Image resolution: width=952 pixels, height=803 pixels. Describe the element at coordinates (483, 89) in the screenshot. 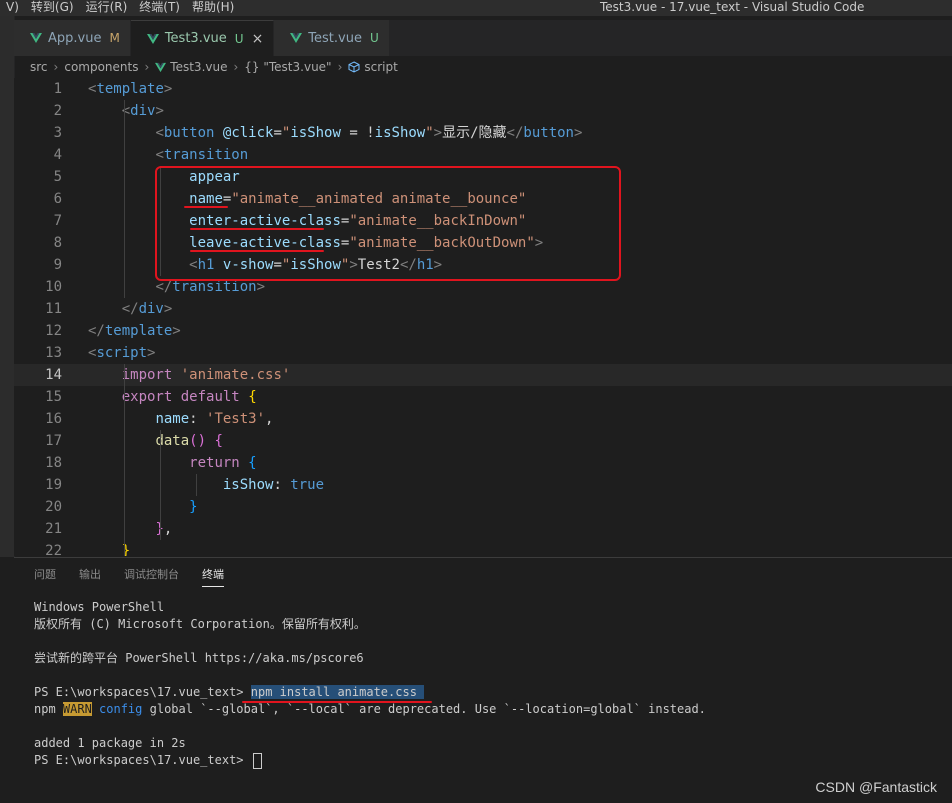

I see `code-line: 1 <template>` at that location.